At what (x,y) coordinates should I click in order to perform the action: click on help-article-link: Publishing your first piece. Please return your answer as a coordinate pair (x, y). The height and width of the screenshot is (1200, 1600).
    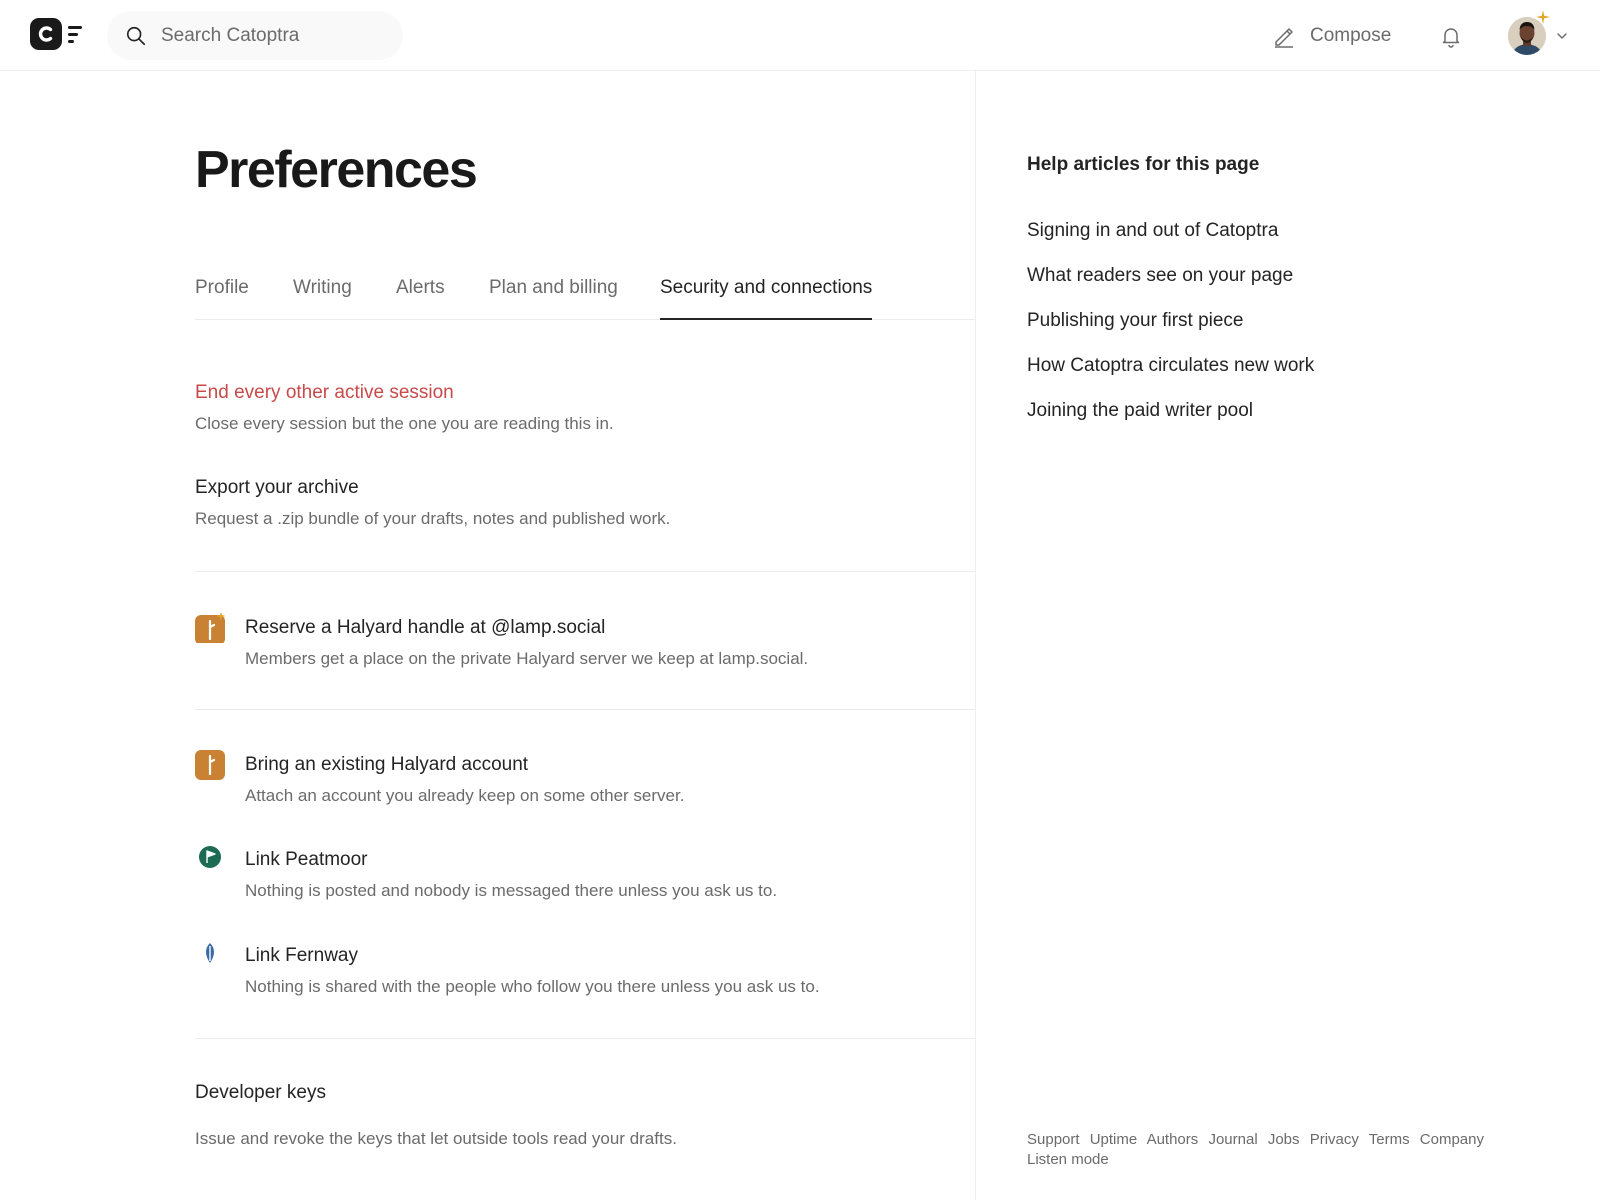
    Looking at the image, I should click on (1170, 328).